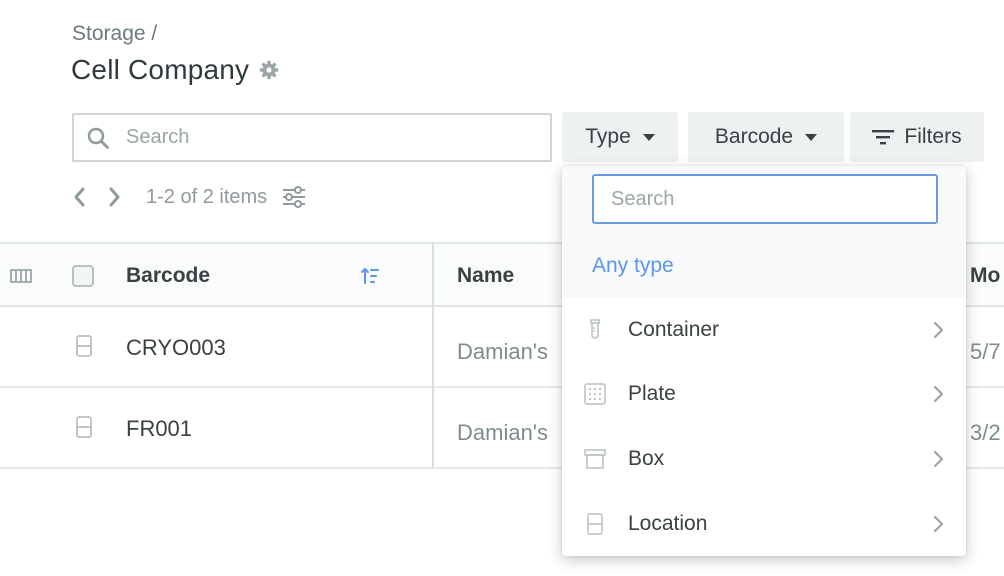 The image size is (1004, 576). Describe the element at coordinates (883, 137) in the screenshot. I see `filter-lines-icon` at that location.